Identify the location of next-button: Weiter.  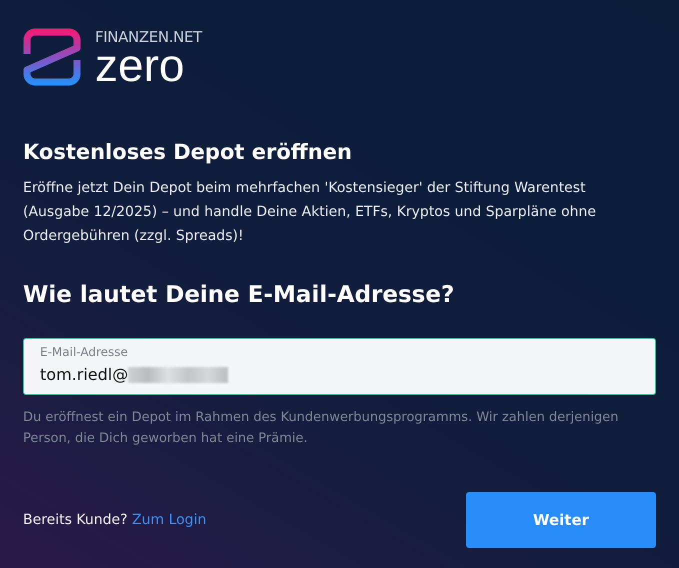
(561, 520).